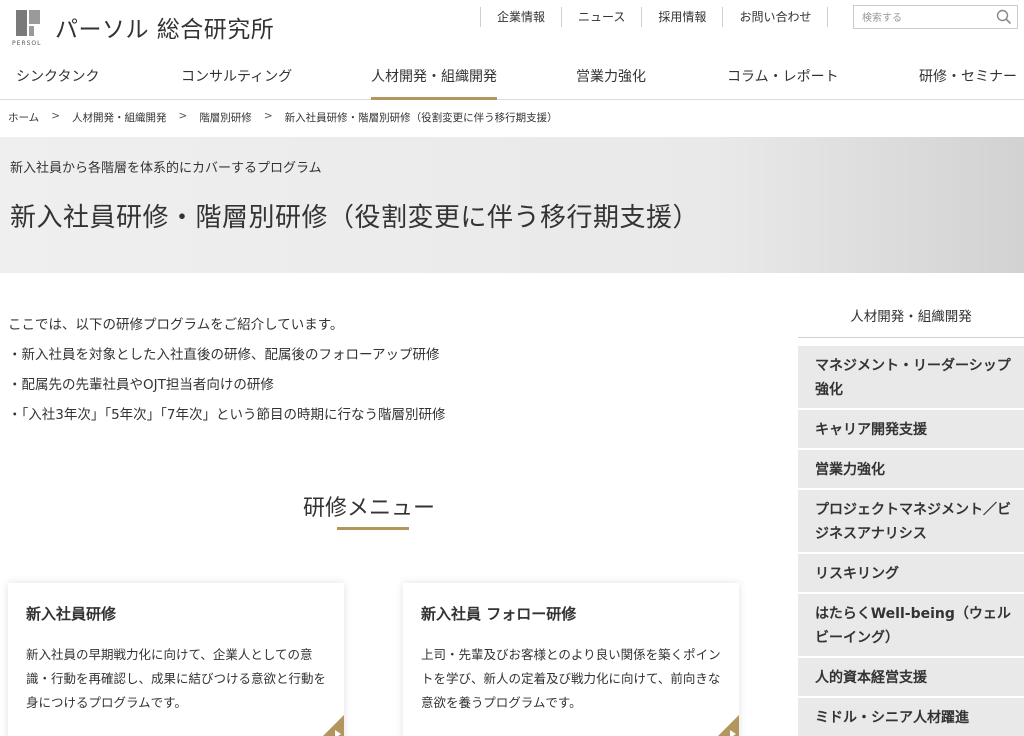 The width and height of the screenshot is (1024, 736). Describe the element at coordinates (164, 27) in the screenshot. I see `logo-text: パーソル 総合研究所` at that location.